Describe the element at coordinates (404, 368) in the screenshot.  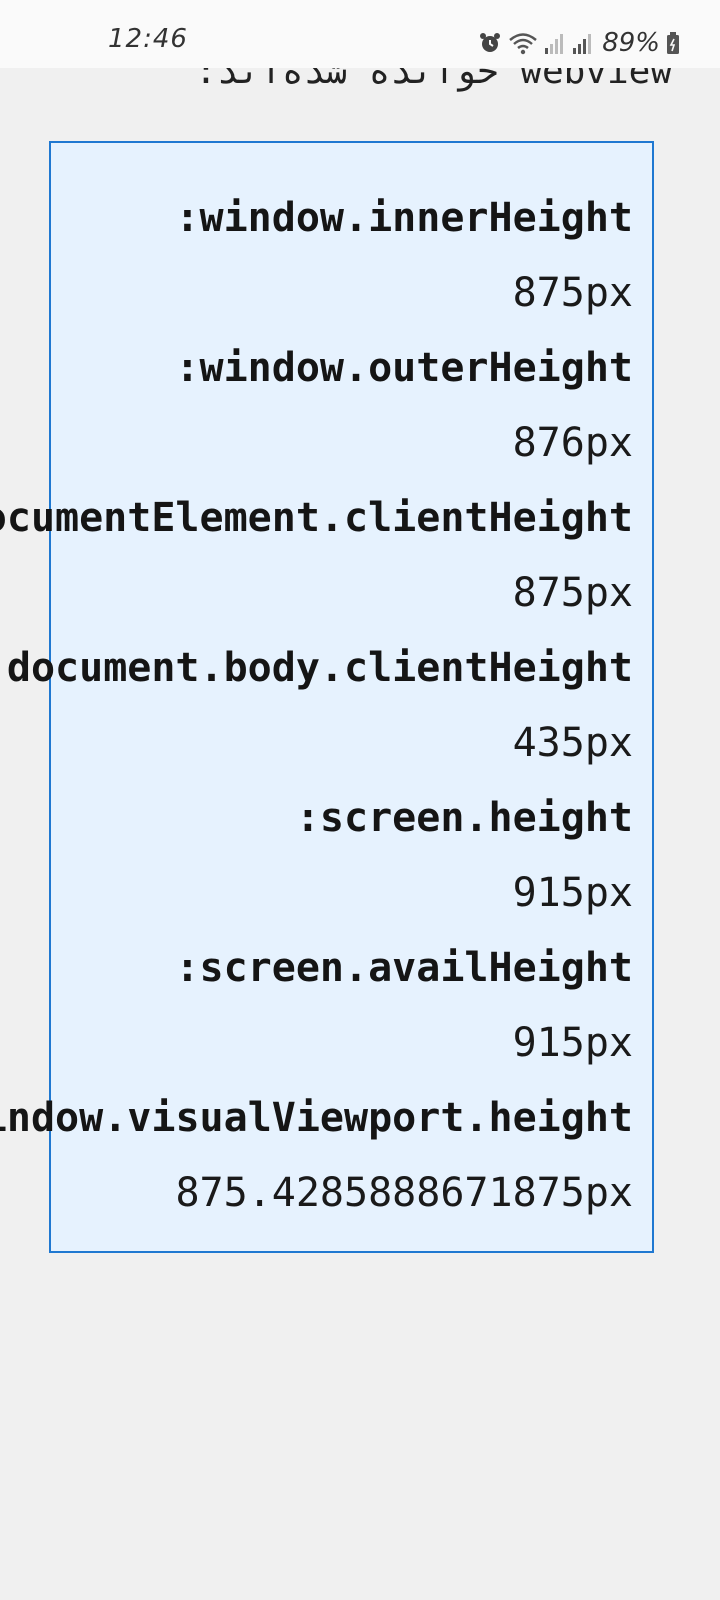
I see `metric-label-outer-height: window.outerHeight:` at that location.